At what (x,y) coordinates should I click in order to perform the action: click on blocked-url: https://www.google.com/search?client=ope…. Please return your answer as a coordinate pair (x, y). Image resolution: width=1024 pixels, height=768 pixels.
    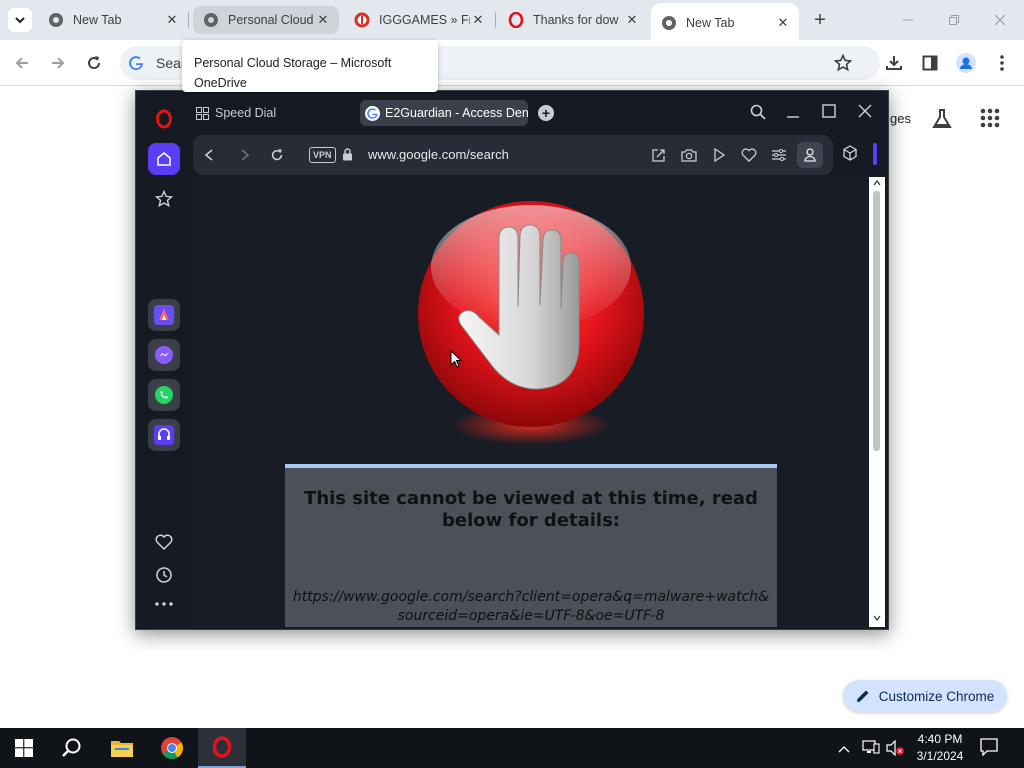
    Looking at the image, I should click on (531, 607).